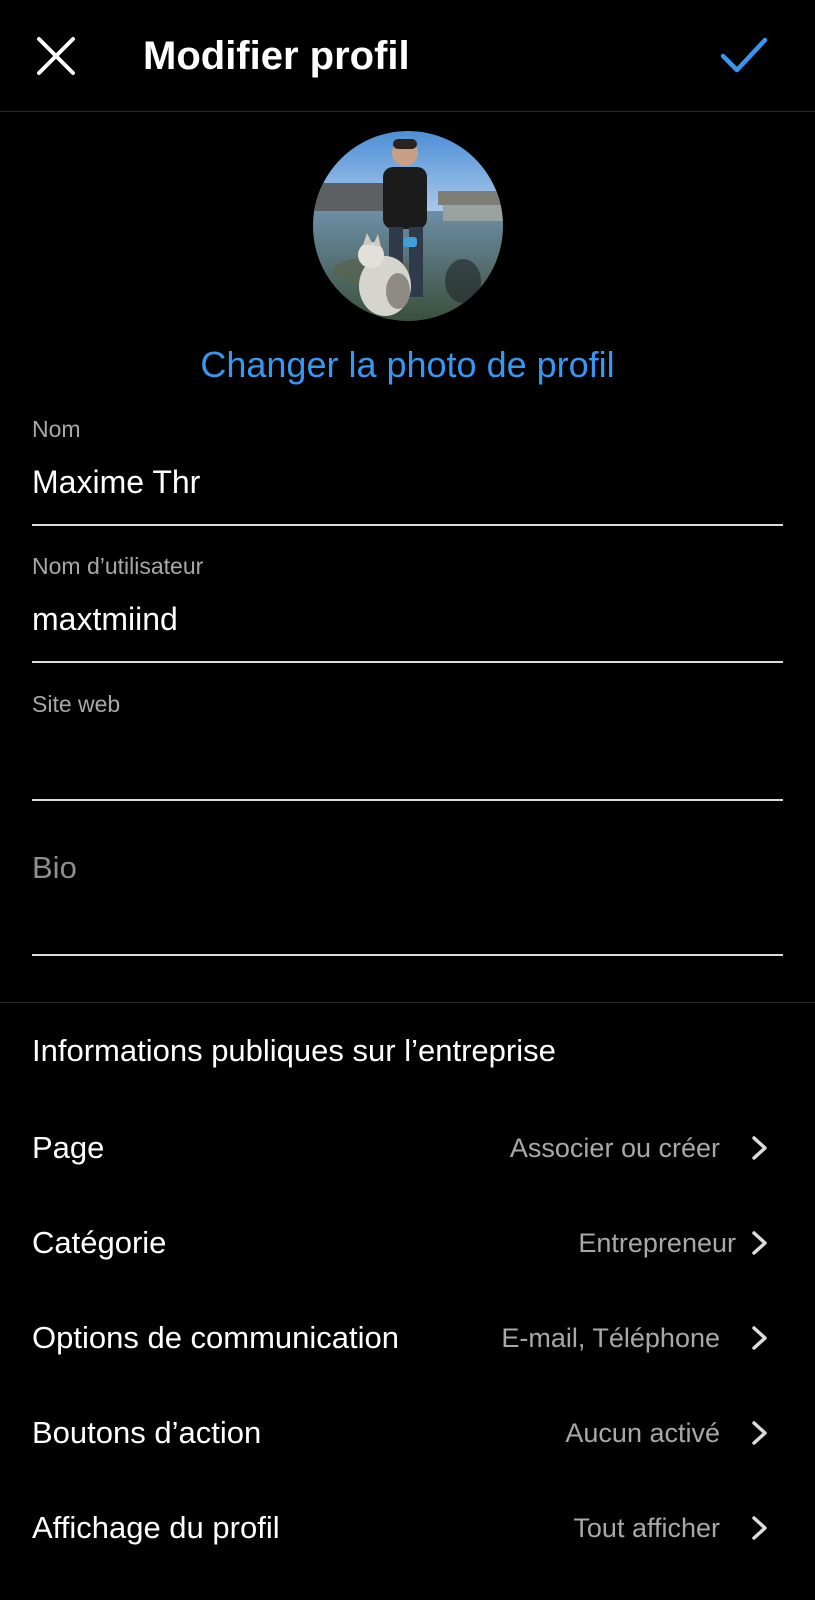 The image size is (815, 1600). What do you see at coordinates (407, 1433) in the screenshot?
I see `row-action-buttons: Boutons d’action Aucun activé` at bounding box center [407, 1433].